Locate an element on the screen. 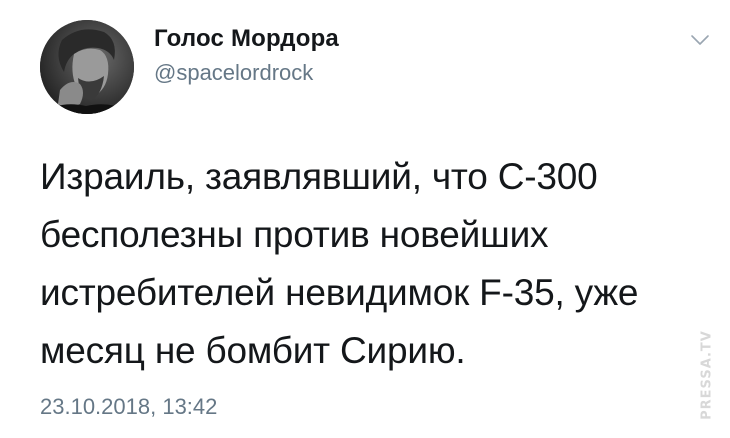 This screenshot has height=438, width=730. author-handle: @spacelordrock is located at coordinates (233, 73).